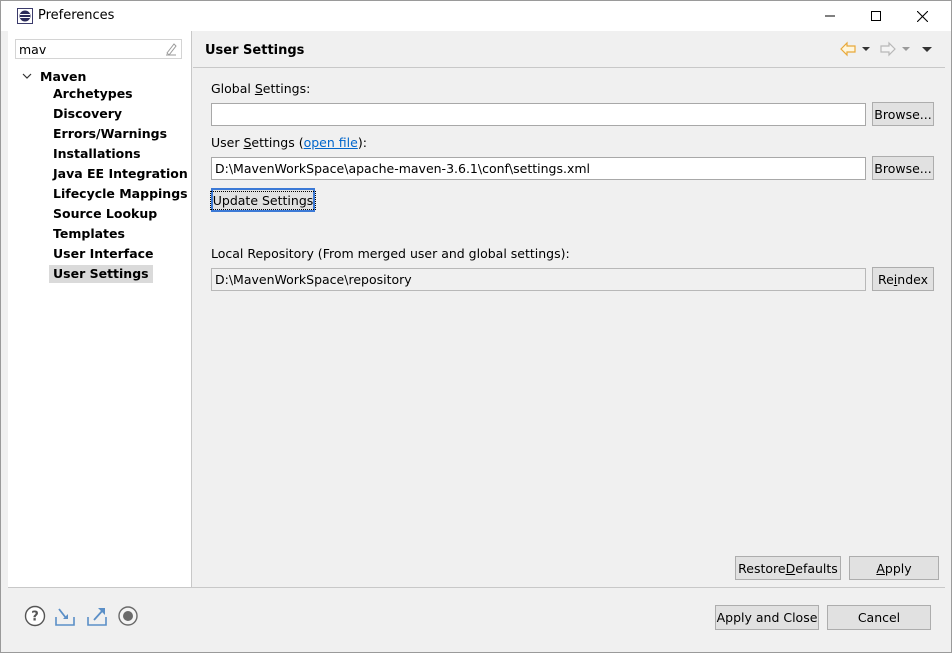 The image size is (952, 653). I want to click on close-icon, so click(922, 16).